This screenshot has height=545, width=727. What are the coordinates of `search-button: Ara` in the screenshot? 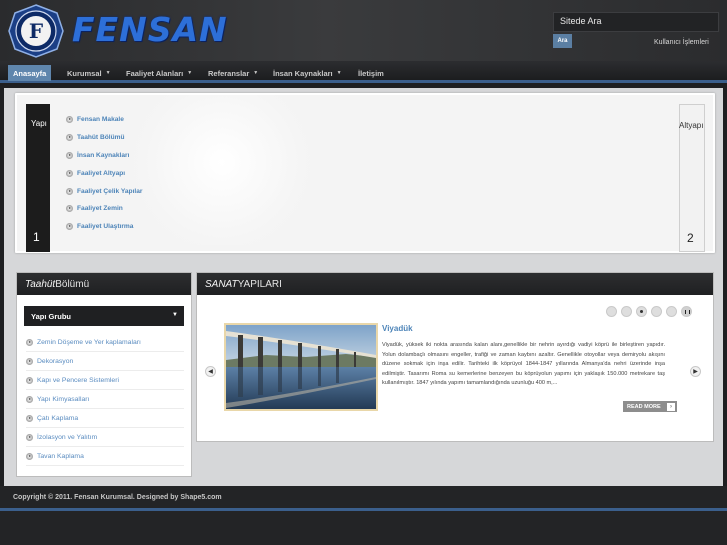 It's located at (562, 41).